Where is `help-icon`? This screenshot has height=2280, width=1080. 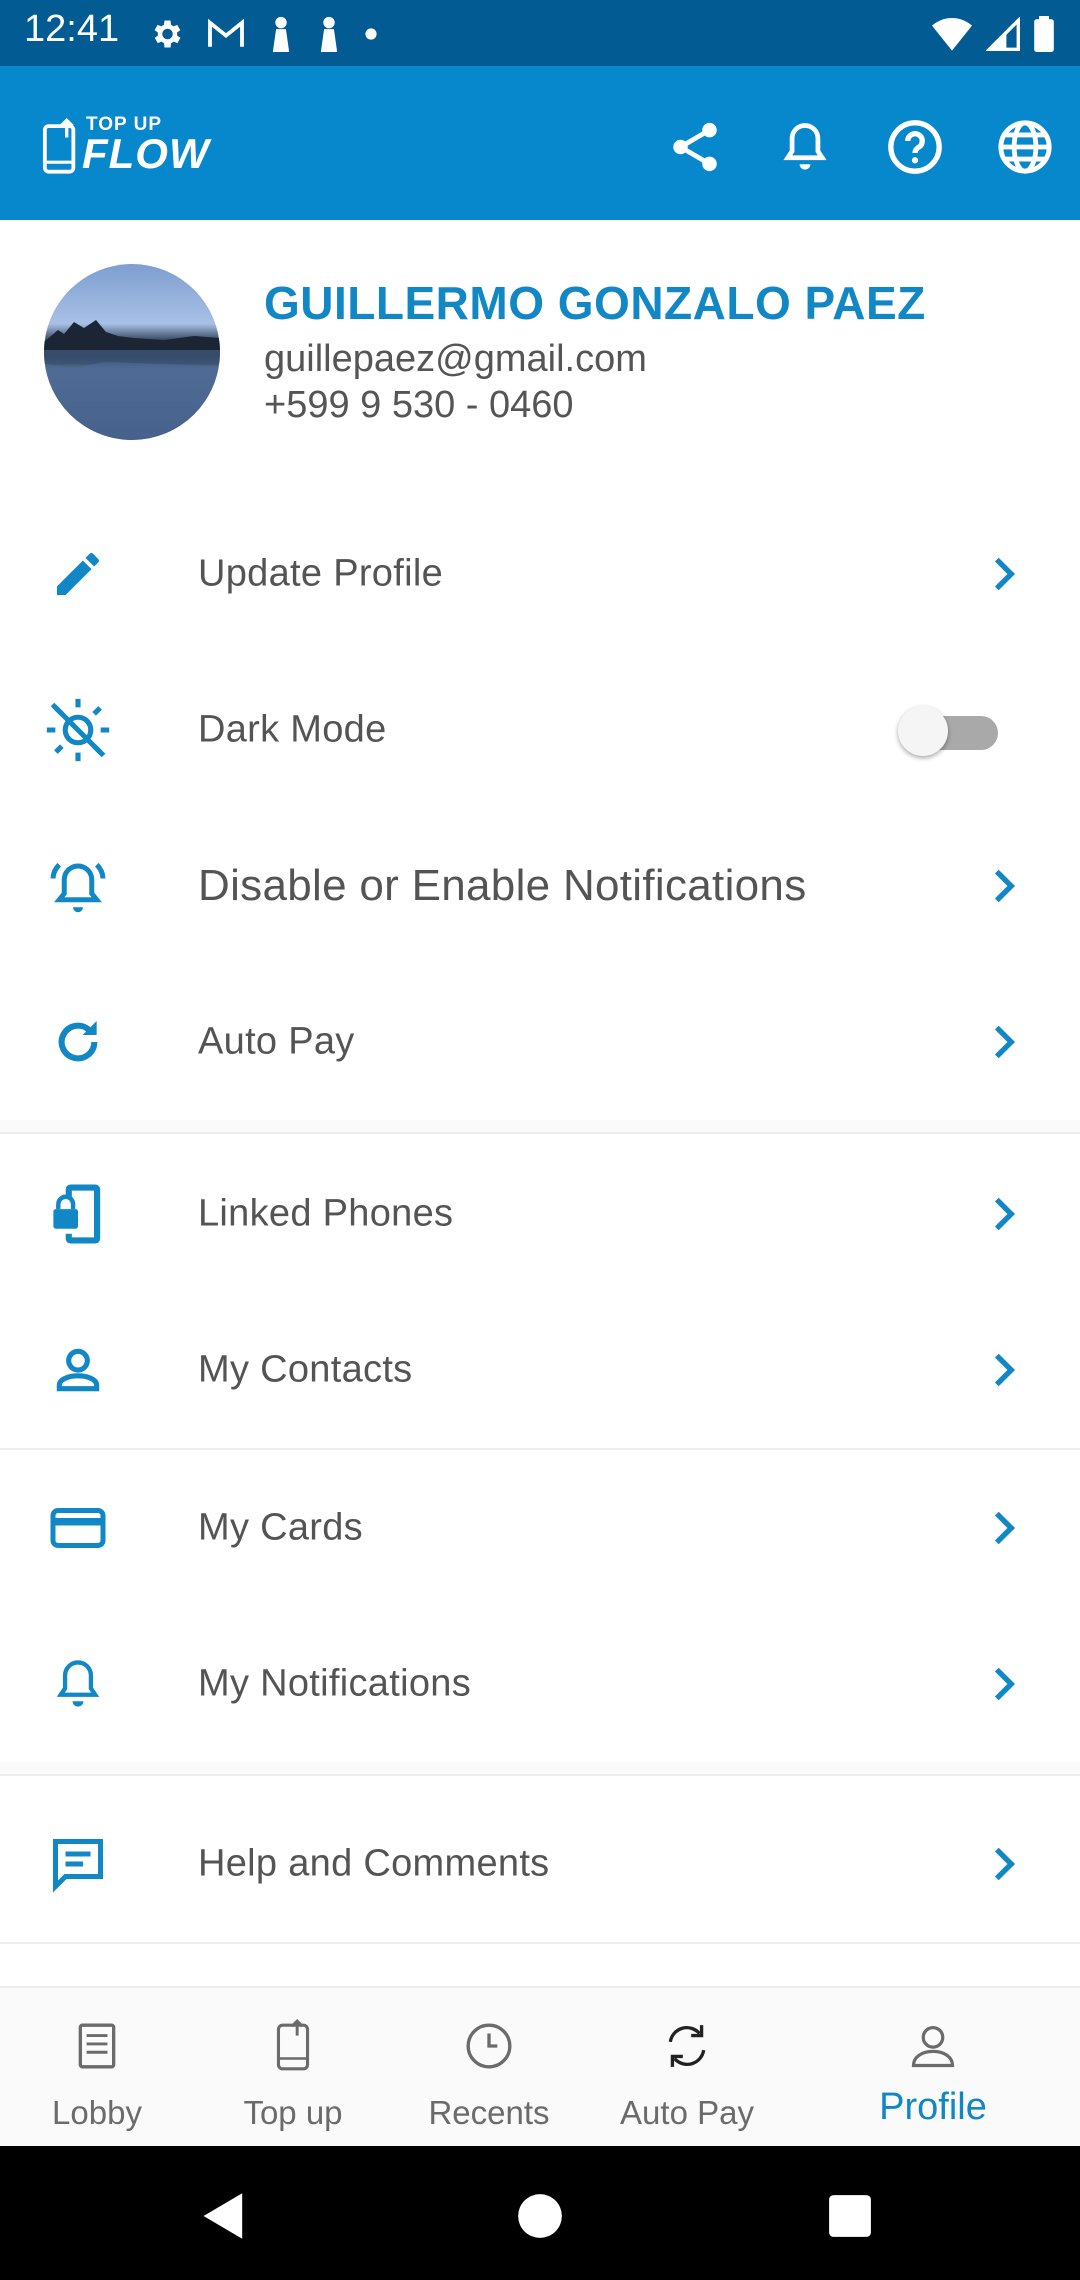
help-icon is located at coordinates (915, 147).